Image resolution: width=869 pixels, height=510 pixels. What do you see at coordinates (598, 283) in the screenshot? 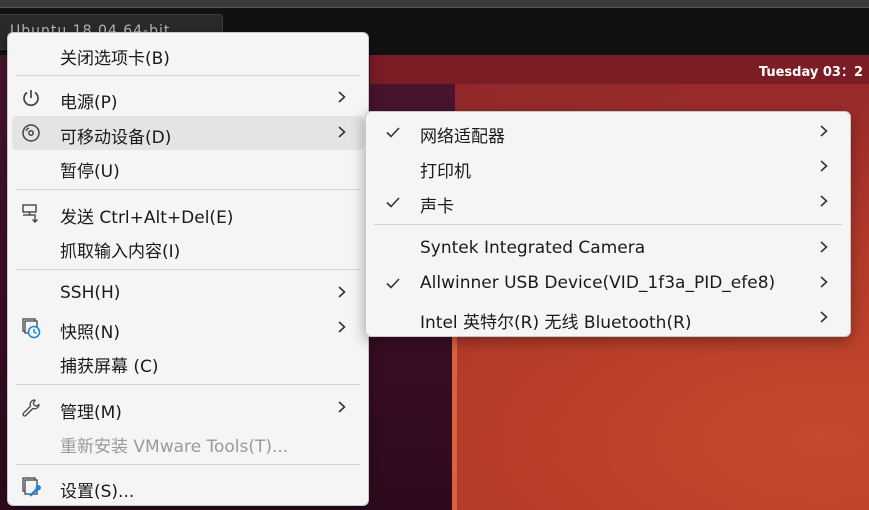
I see `submenu-item-label: Allwinner USB Device(VID_1f3a_PID_efe8)` at bounding box center [598, 283].